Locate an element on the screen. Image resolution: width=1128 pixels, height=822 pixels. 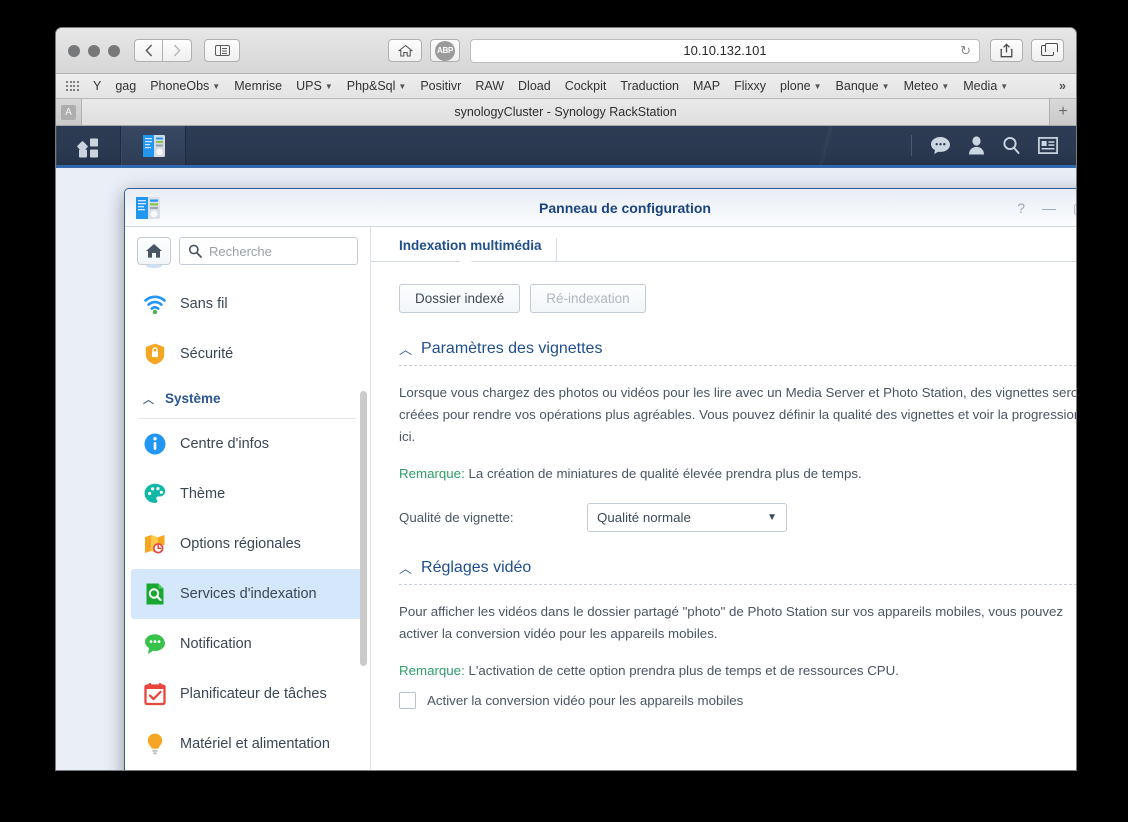
thumbnail-quality-row: Qualité de vignette: Qualité normale ▼ is located at coordinates (737, 517).